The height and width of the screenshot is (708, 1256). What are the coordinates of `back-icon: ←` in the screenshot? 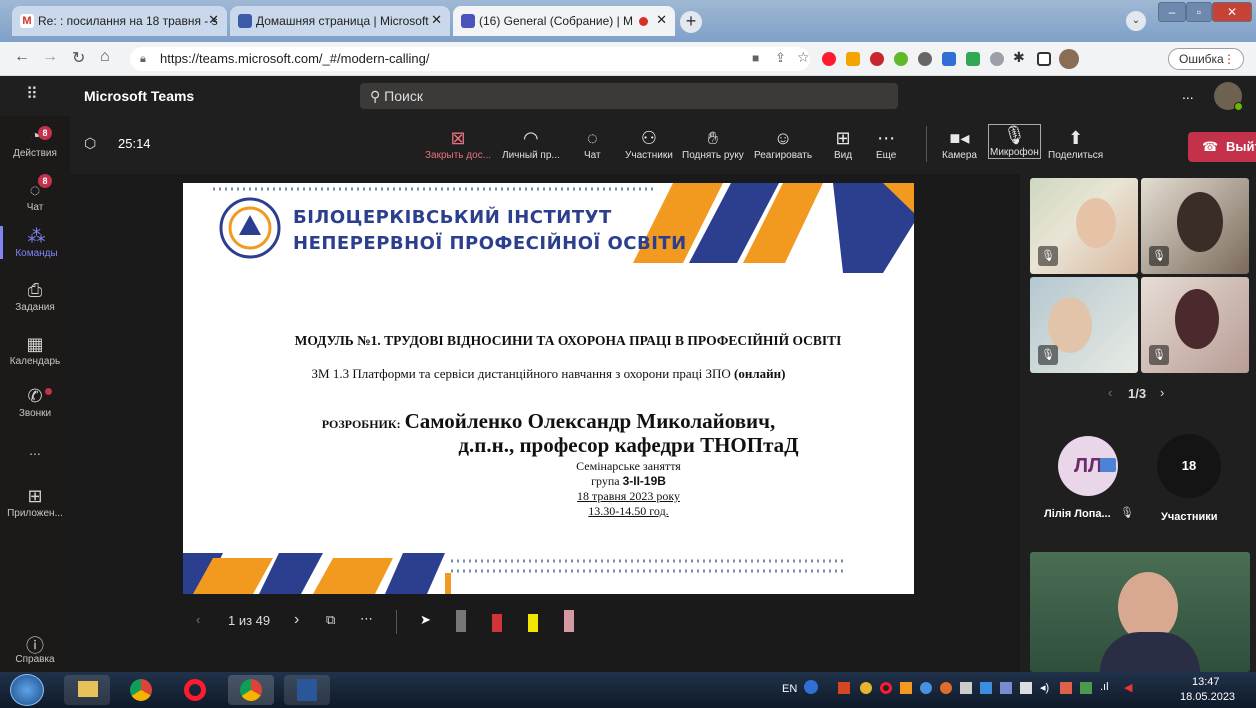 It's located at (22, 57).